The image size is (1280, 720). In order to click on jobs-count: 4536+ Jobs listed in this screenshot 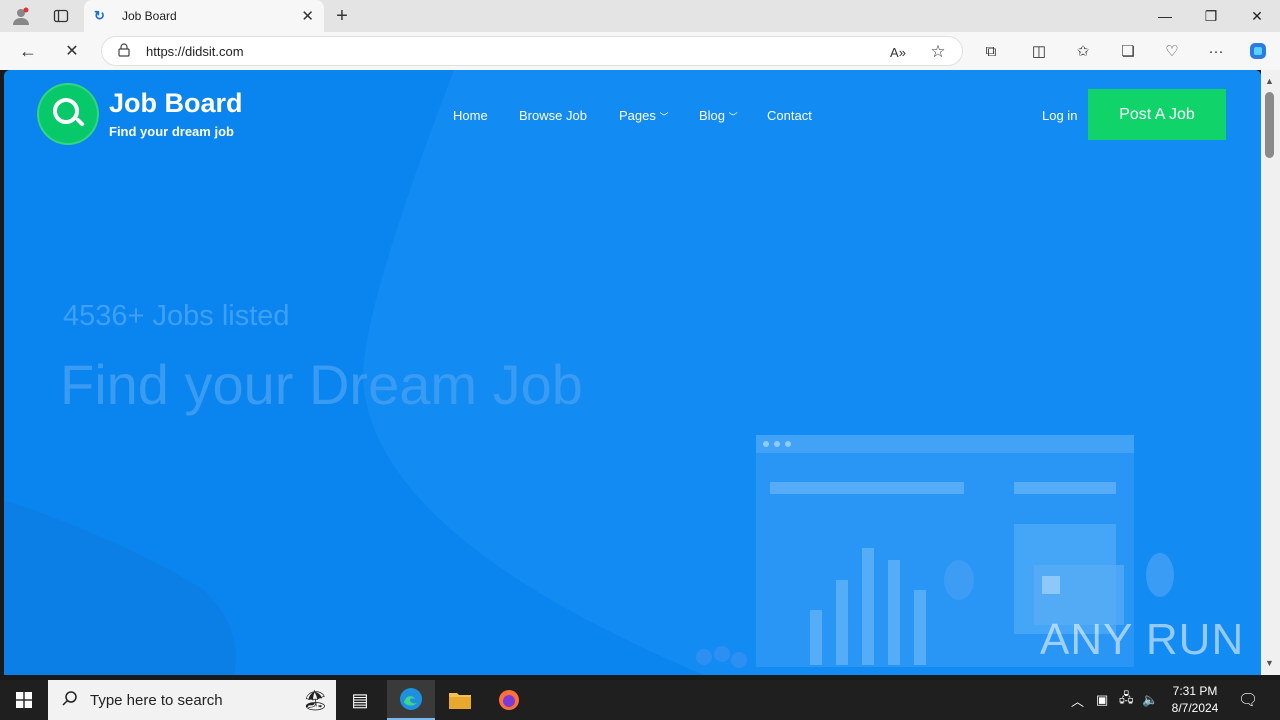, I will do `click(176, 316)`.